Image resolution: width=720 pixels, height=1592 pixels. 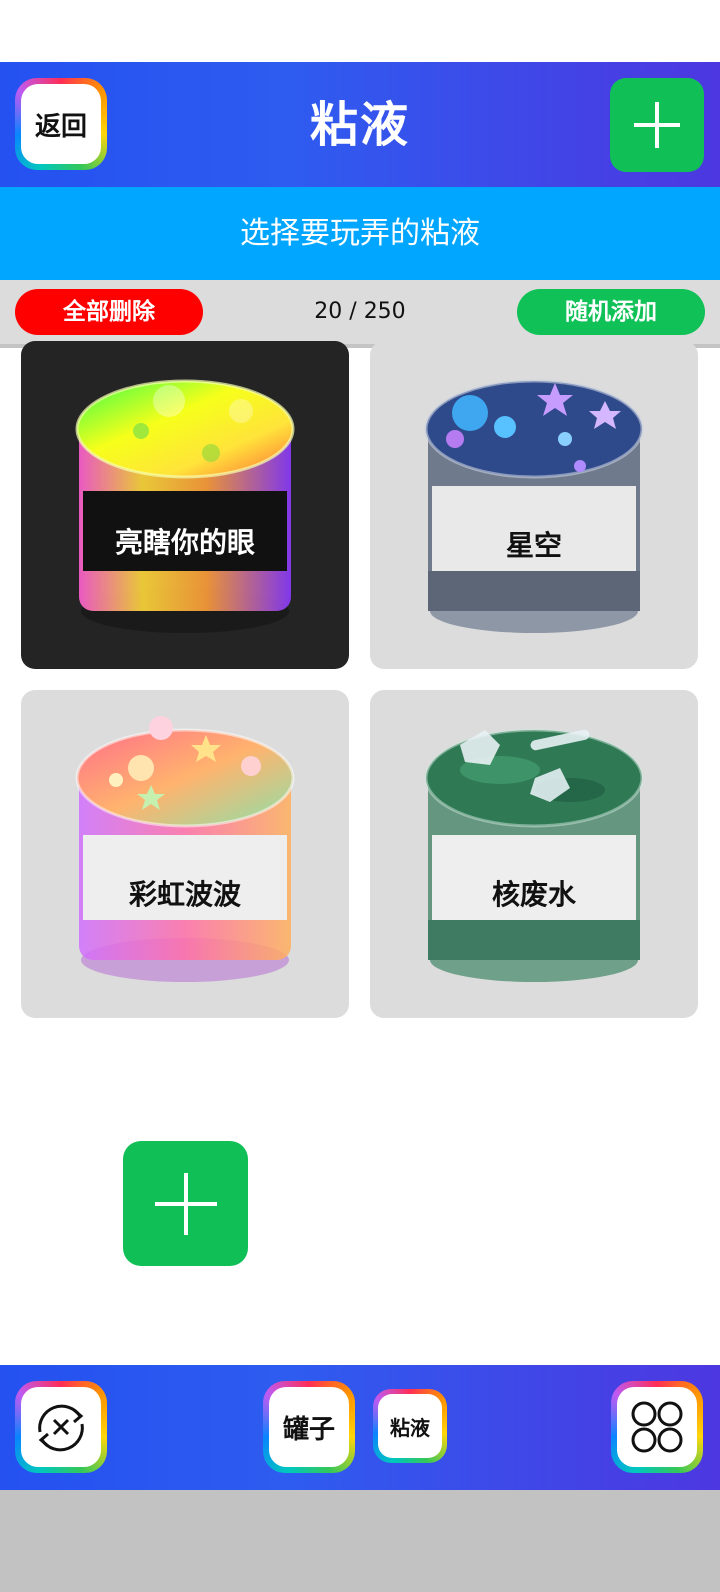 What do you see at coordinates (109, 312) in the screenshot?
I see `delete-all-button: 全部删除` at bounding box center [109, 312].